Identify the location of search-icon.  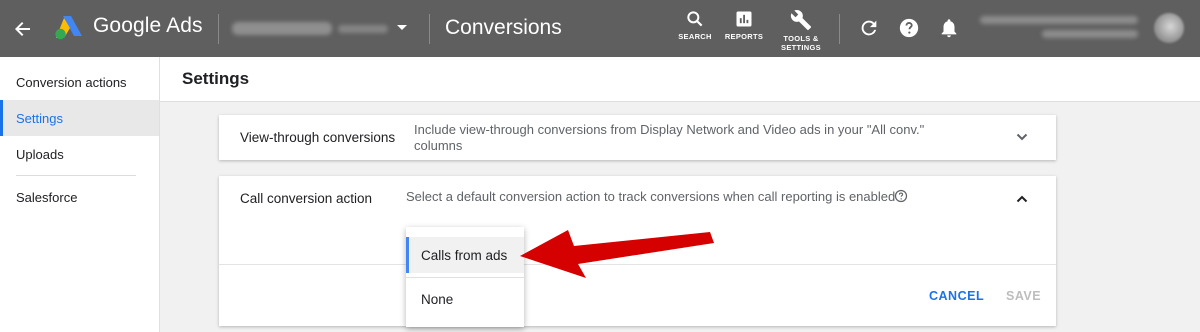
(695, 19).